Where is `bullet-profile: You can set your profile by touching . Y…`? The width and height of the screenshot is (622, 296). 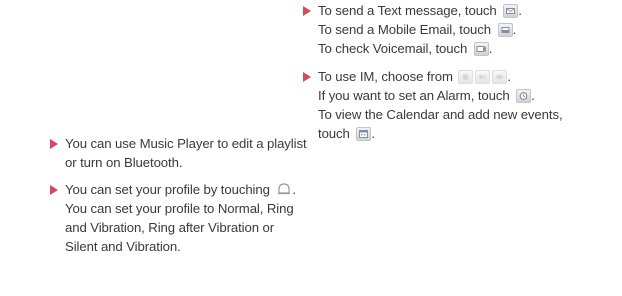 bullet-profile: You can set your profile by touching . Y… is located at coordinates (173, 218).